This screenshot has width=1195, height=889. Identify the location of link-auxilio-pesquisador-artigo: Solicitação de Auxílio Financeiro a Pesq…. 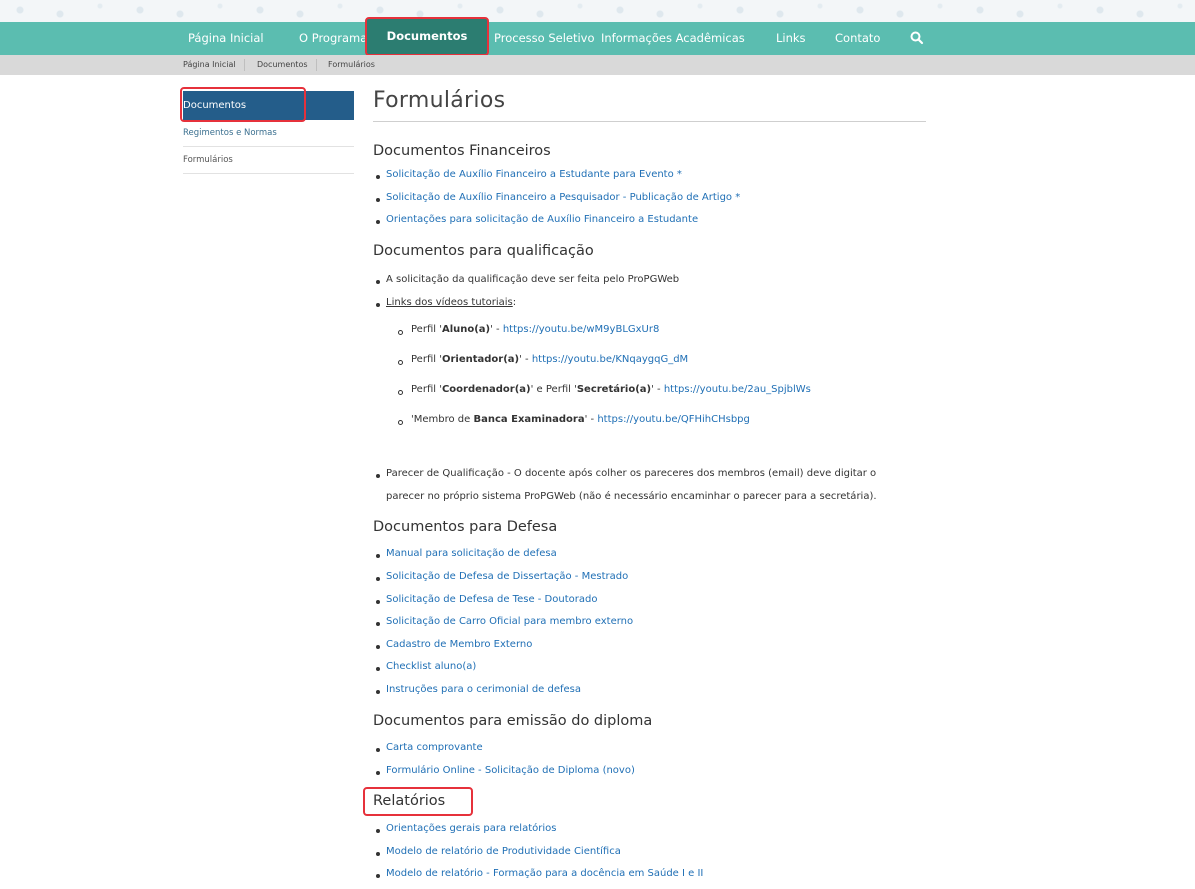
(563, 197).